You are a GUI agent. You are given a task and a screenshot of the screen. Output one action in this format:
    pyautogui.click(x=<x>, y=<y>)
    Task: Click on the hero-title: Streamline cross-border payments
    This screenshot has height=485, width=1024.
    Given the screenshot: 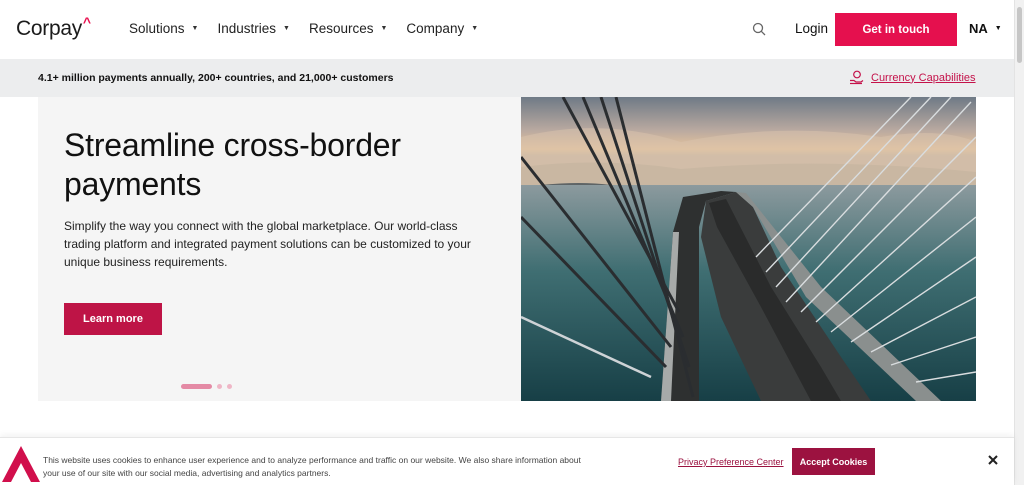 What is the action you would take?
    pyautogui.click(x=232, y=164)
    